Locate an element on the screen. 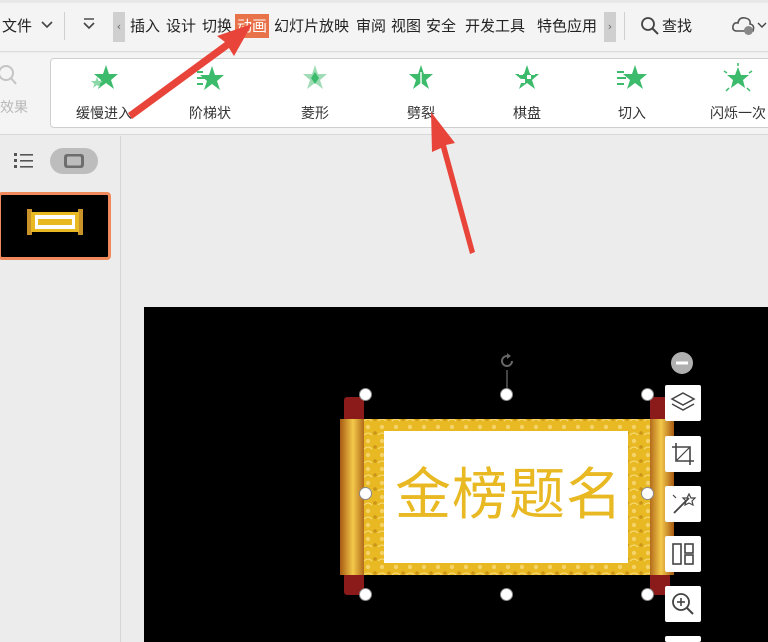 The width and height of the screenshot is (768, 642). resize-handle-nw is located at coordinates (365, 394).